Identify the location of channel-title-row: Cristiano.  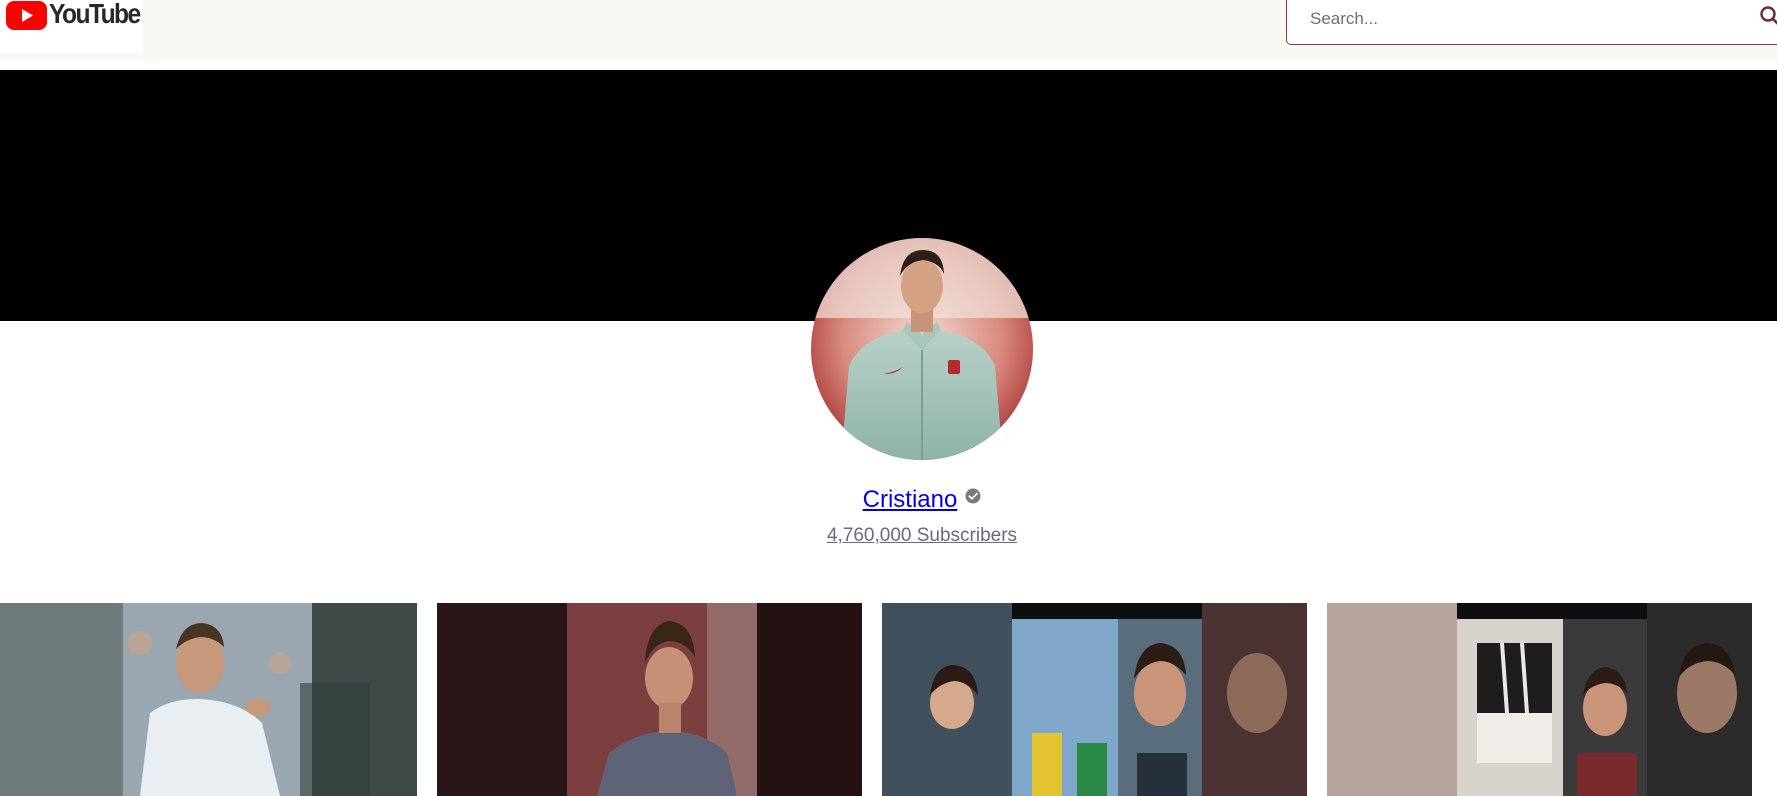
(888, 500).